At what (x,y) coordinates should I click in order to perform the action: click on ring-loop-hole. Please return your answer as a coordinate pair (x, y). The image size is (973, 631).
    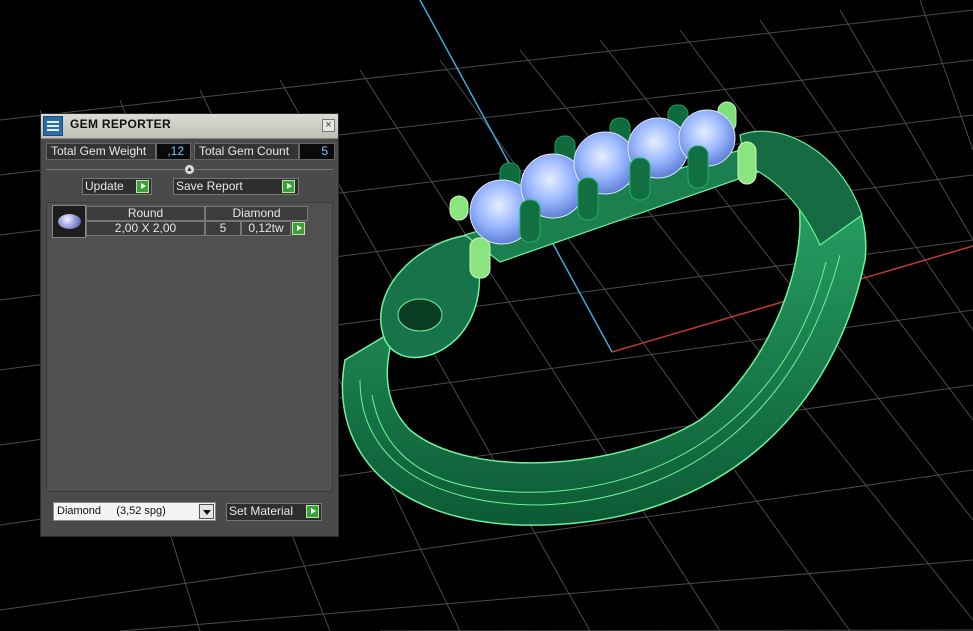
    Looking at the image, I should click on (420, 315).